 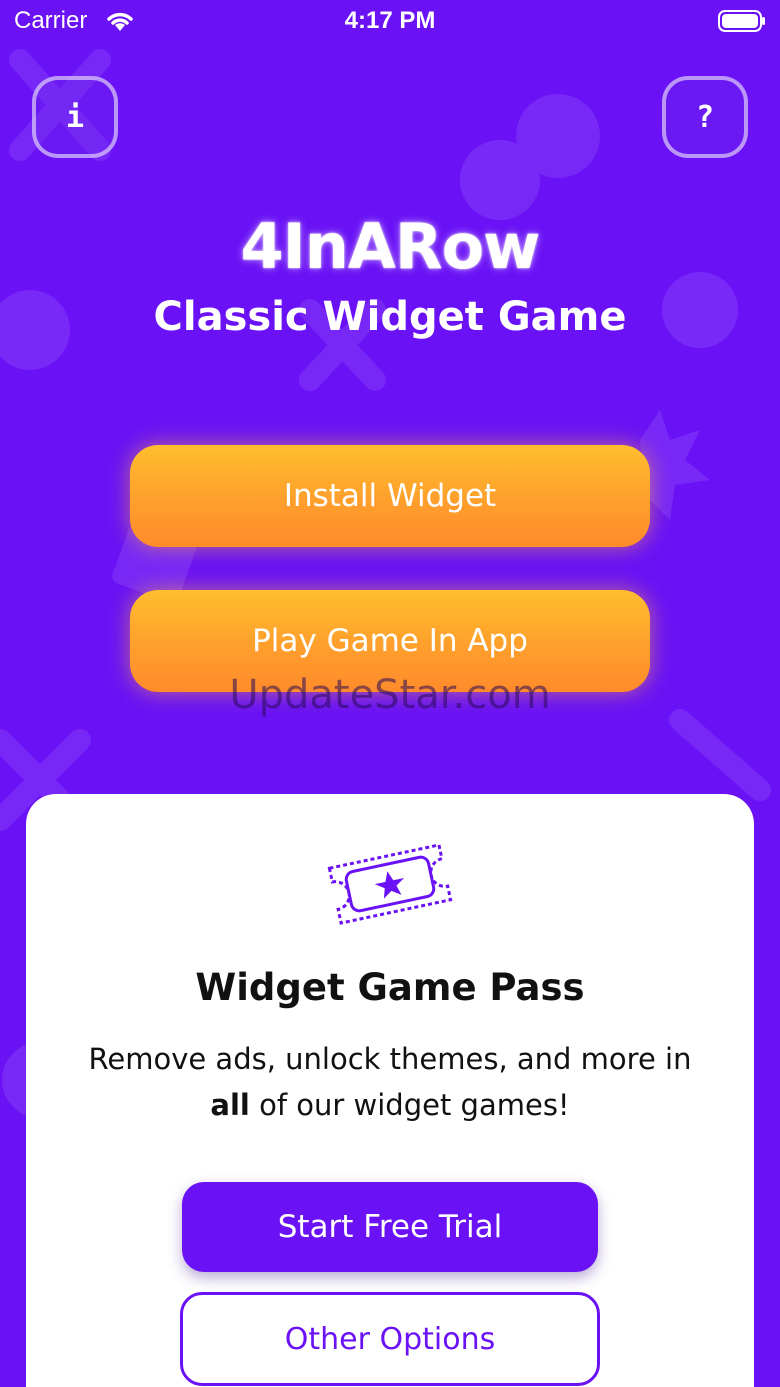 What do you see at coordinates (409, 1105) in the screenshot?
I see `pass-description-rest: of our widget games!` at bounding box center [409, 1105].